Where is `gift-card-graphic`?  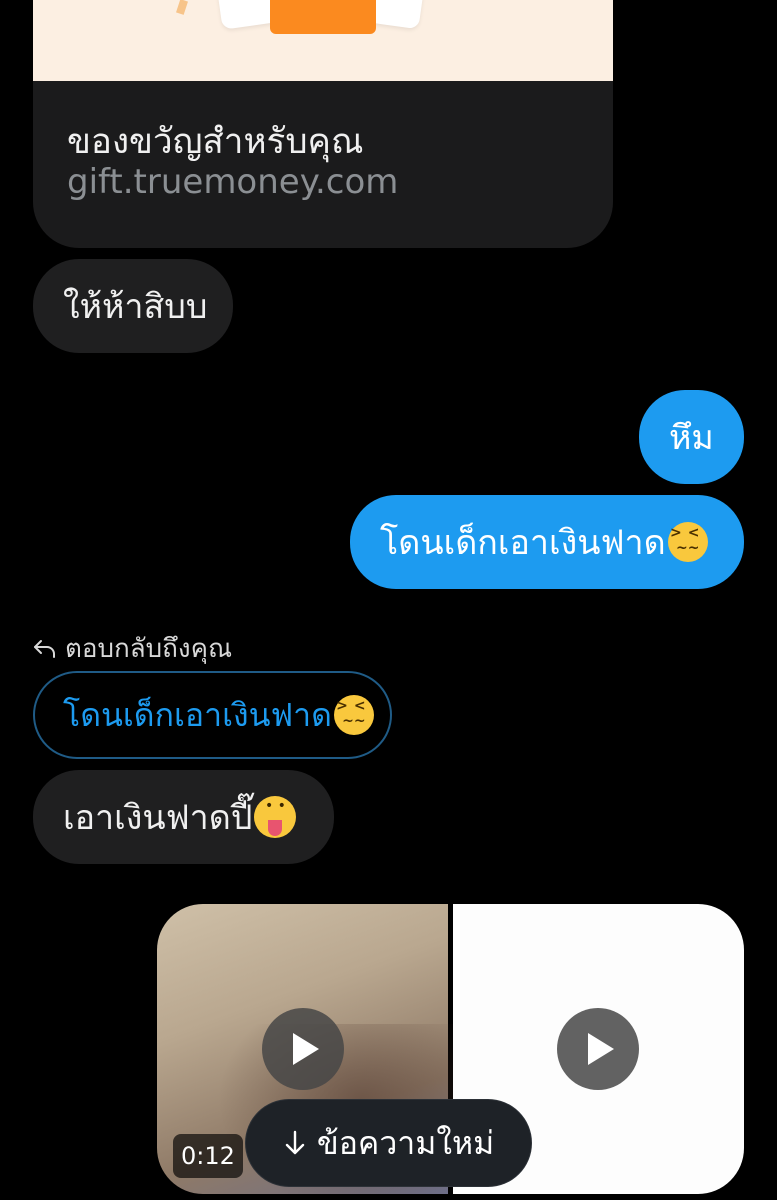 gift-card-graphic is located at coordinates (396, 15).